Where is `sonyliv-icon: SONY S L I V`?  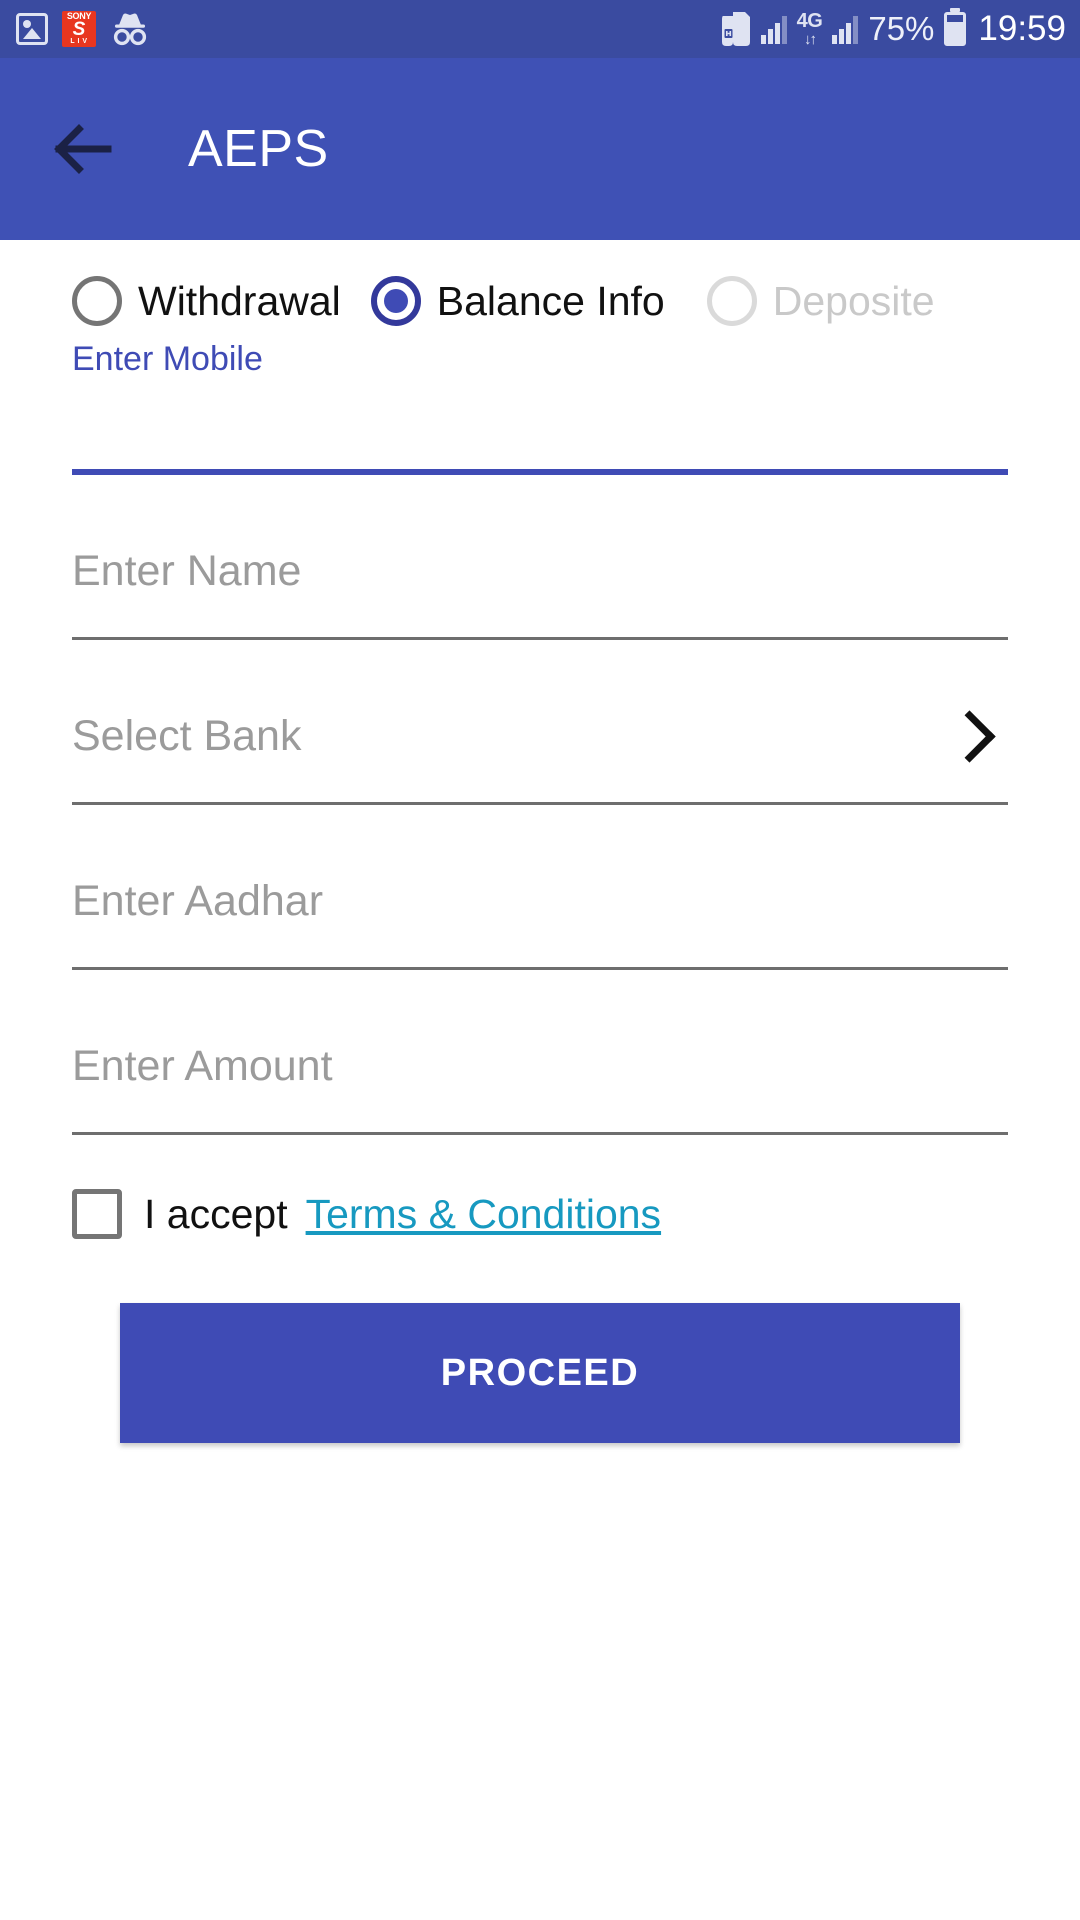 sonyliv-icon: SONY S L I V is located at coordinates (79, 29).